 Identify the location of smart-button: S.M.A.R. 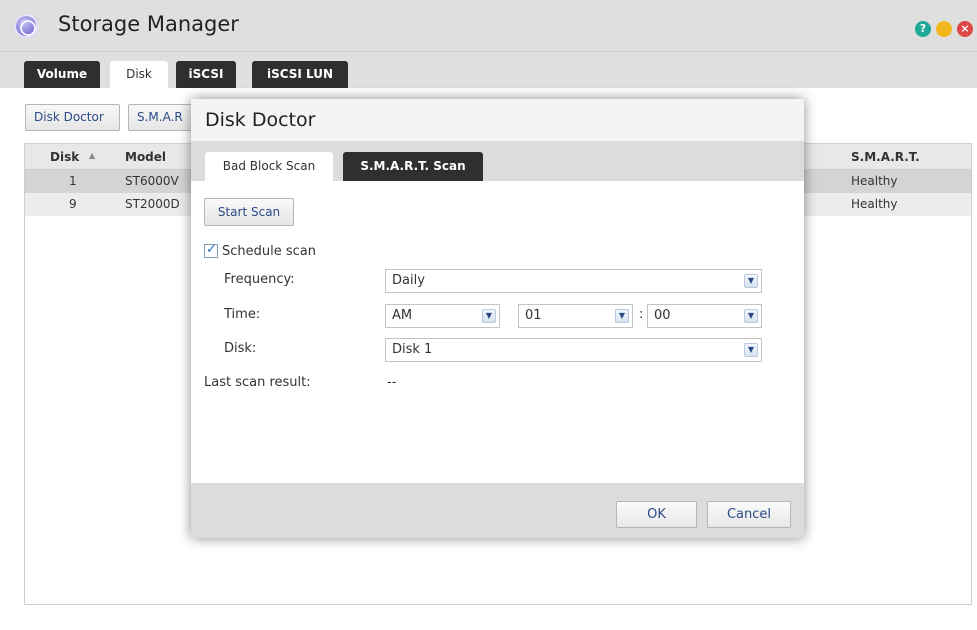
(163, 117).